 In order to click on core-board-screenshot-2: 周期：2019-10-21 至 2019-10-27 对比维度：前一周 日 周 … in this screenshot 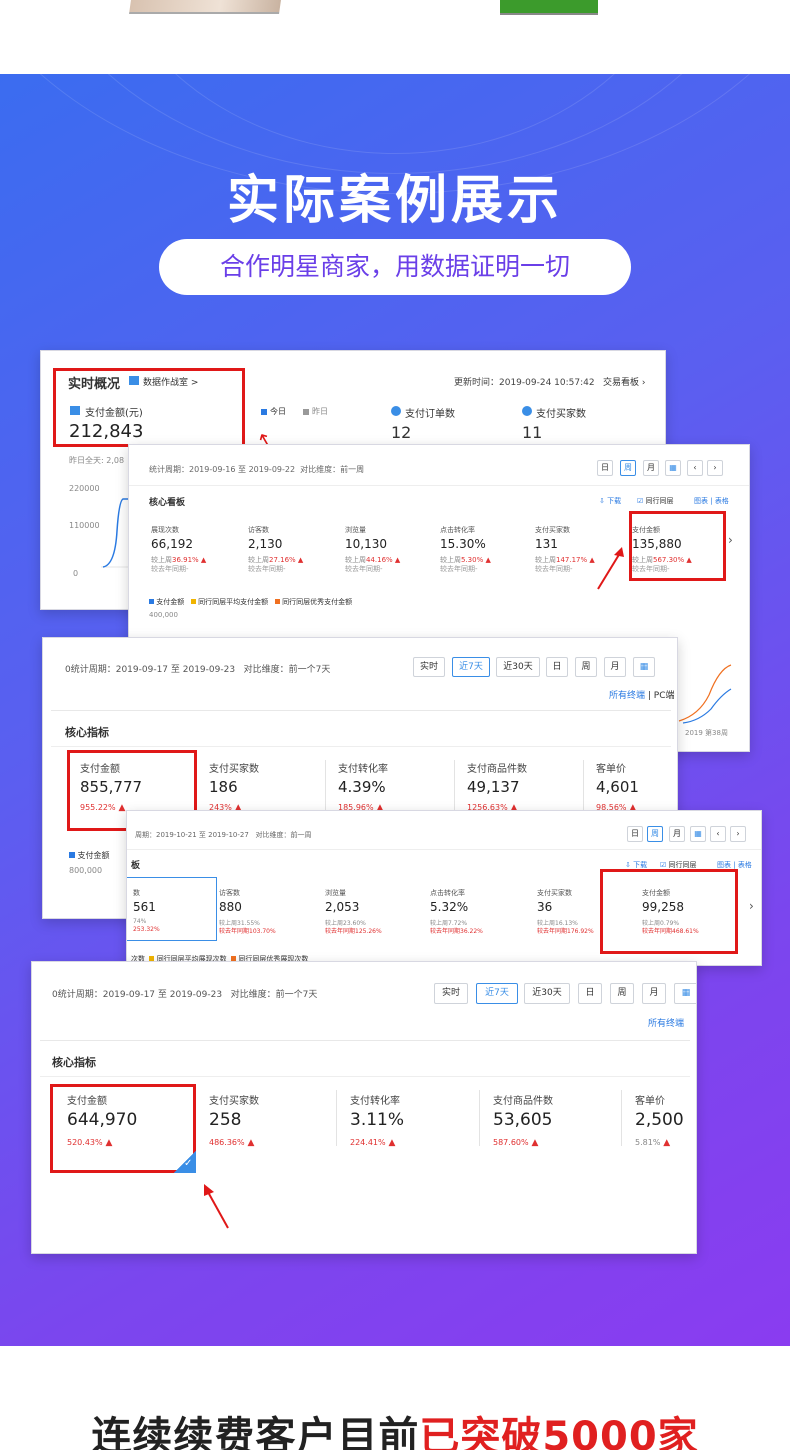, I will do `click(444, 888)`.